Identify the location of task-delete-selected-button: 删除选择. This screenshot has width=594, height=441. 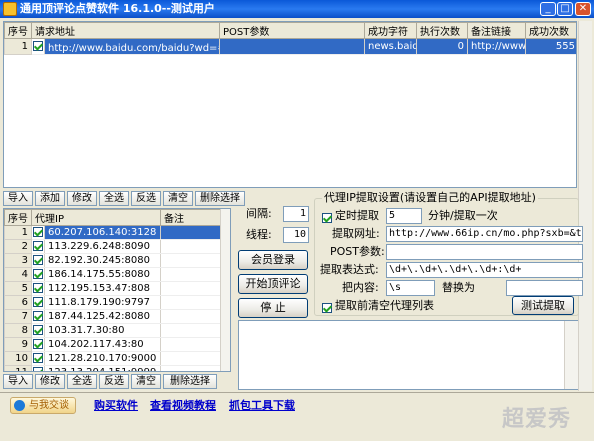
(220, 198).